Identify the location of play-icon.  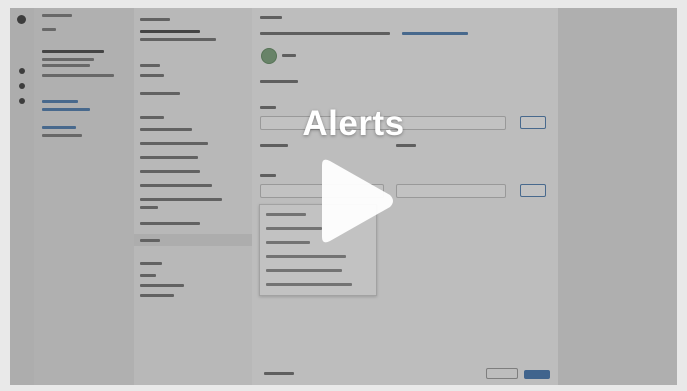
(357, 201).